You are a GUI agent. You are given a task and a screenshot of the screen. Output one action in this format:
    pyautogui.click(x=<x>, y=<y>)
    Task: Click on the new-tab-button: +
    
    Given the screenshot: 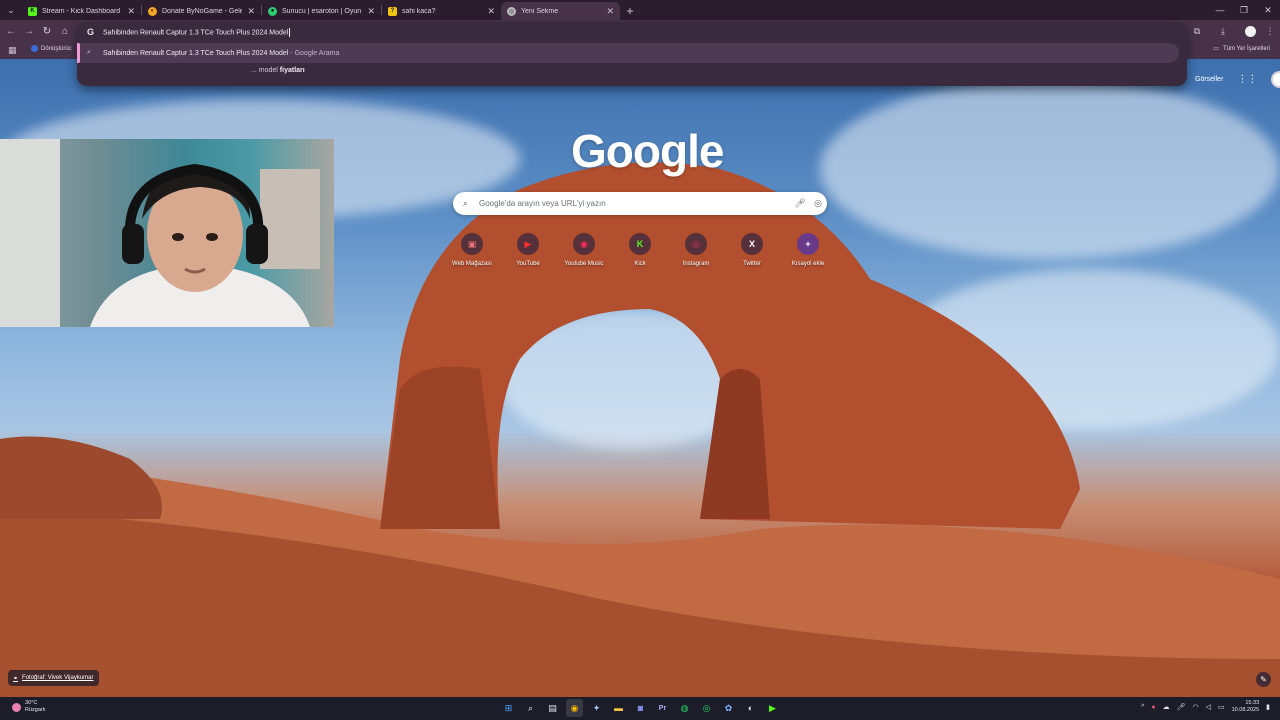 What is the action you would take?
    pyautogui.click(x=630, y=11)
    